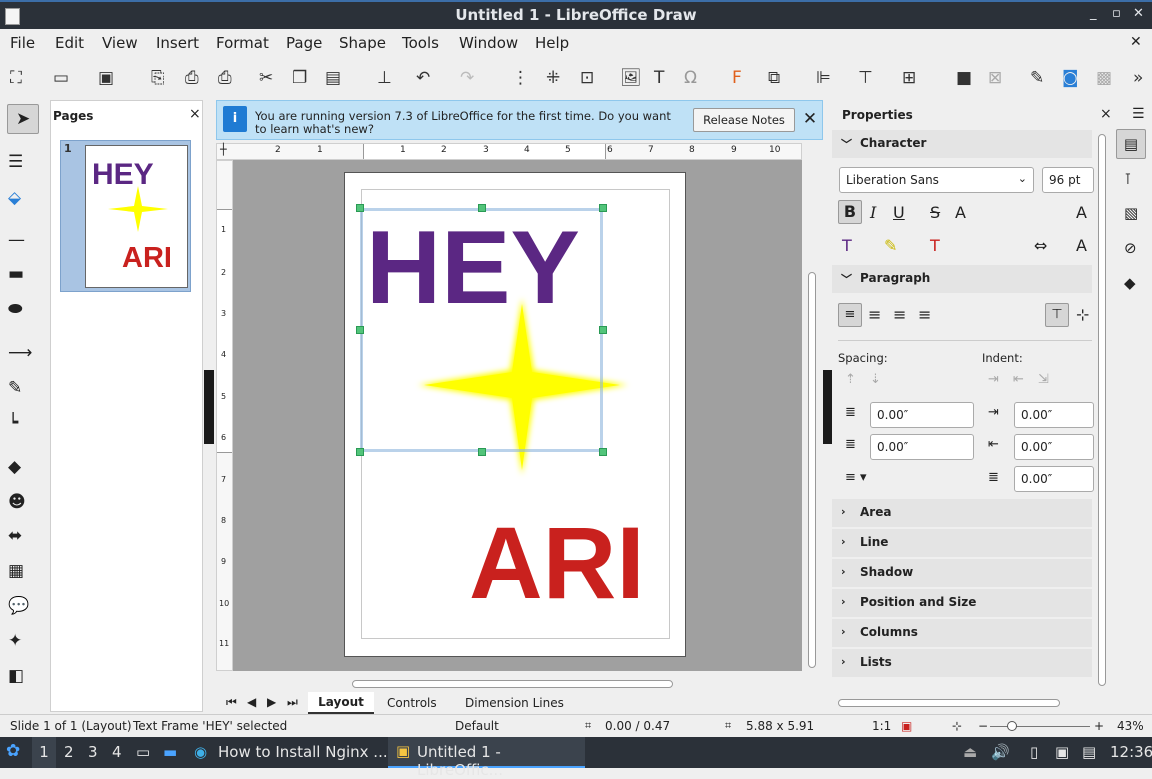  What do you see at coordinates (13, 751) in the screenshot?
I see `start-menu-icon: ✿` at bounding box center [13, 751].